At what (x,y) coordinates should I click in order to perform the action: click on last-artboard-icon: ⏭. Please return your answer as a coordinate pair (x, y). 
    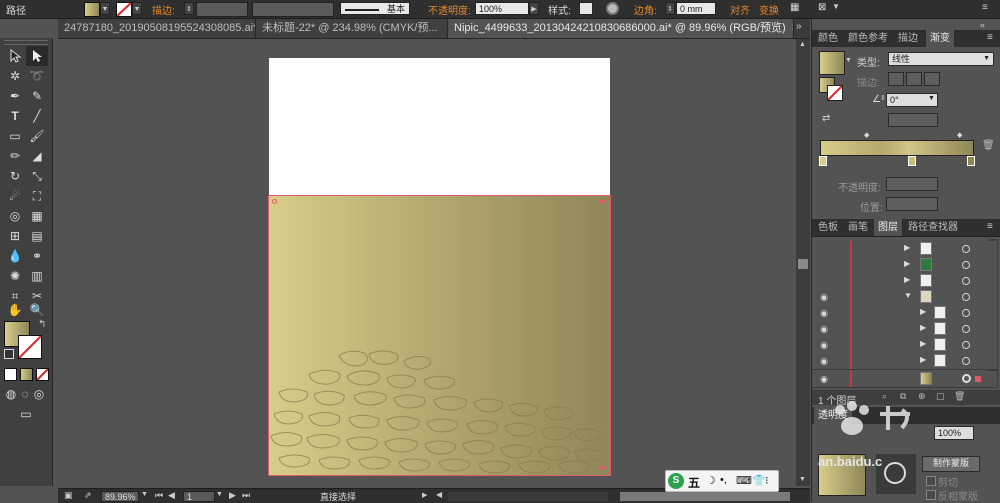
    Looking at the image, I should click on (246, 495).